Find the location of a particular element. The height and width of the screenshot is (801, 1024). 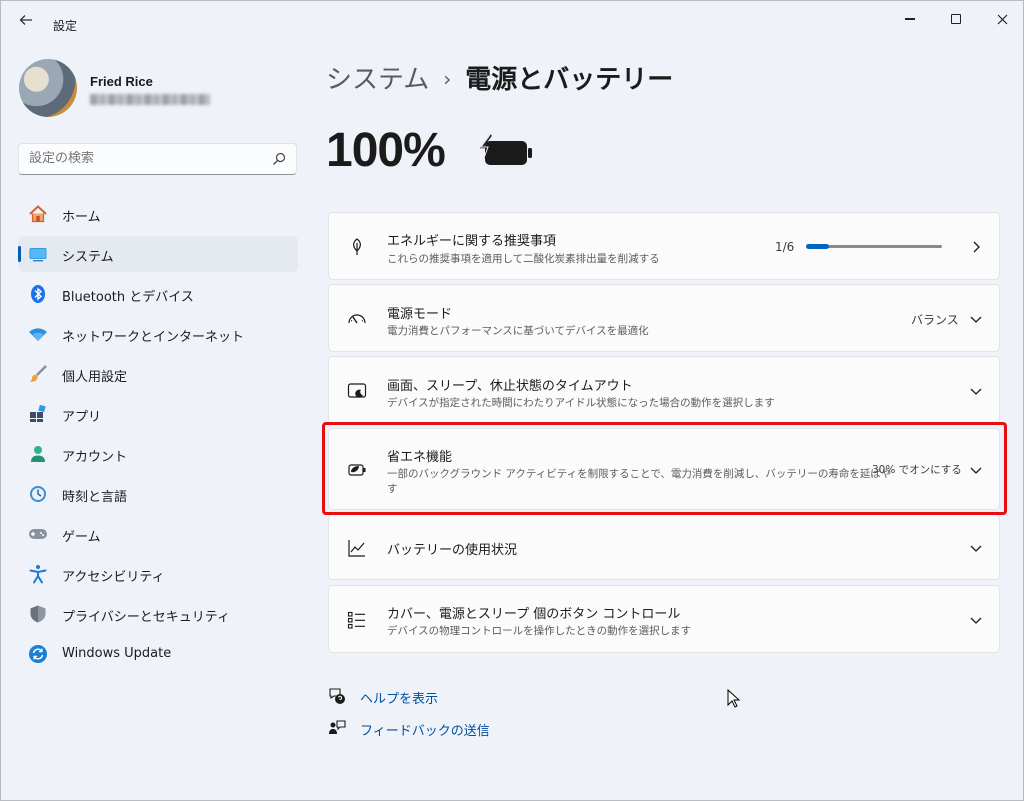

gamepad-icon is located at coordinates (38, 534).